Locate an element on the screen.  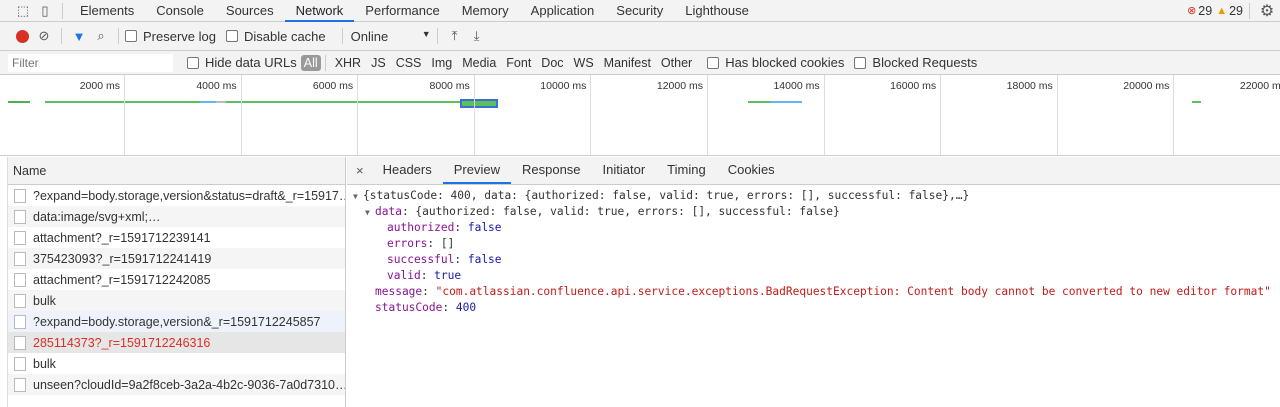
has-blocked-cookies-checkbox: Has blocked cookies is located at coordinates (775, 62).